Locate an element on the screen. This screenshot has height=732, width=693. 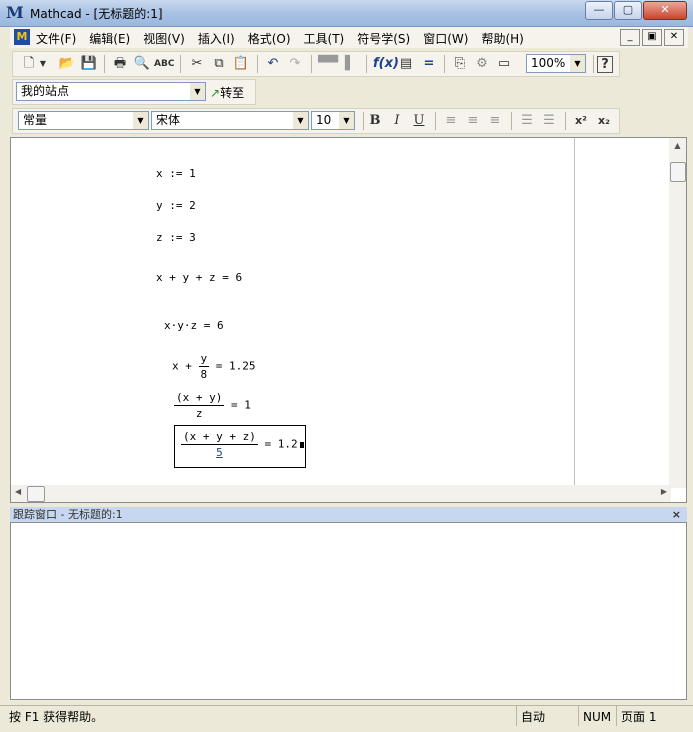
zoom-select: 100% ▼ is located at coordinates (556, 63).